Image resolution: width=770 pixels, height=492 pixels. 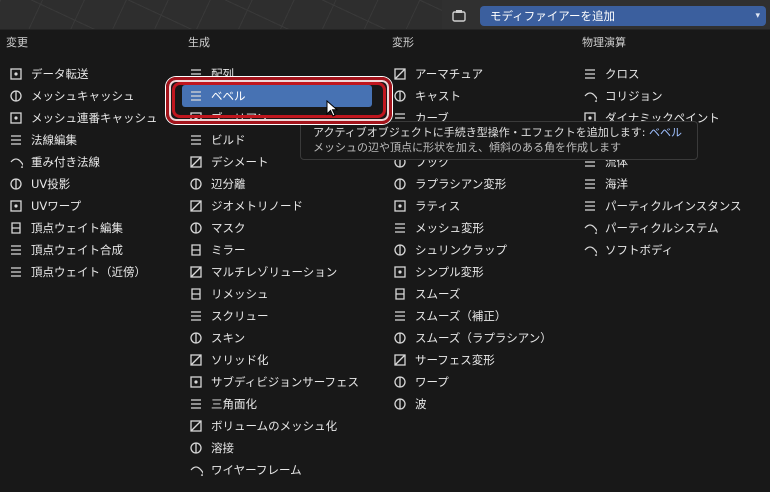 I want to click on menu-item-label: UV投影, so click(x=51, y=184).